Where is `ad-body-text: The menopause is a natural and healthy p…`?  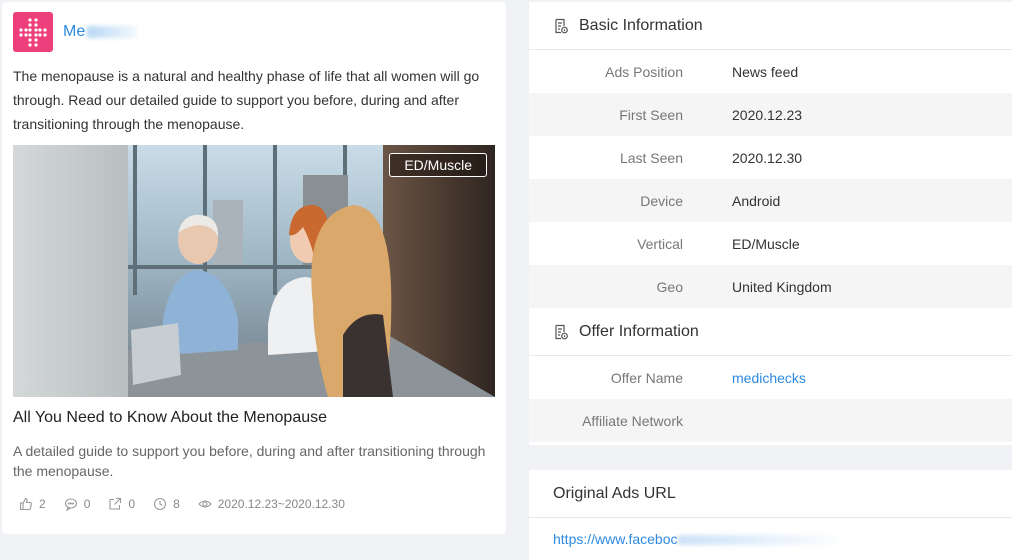 ad-body-text: The menopause is a natural and healthy p… is located at coordinates (246, 100).